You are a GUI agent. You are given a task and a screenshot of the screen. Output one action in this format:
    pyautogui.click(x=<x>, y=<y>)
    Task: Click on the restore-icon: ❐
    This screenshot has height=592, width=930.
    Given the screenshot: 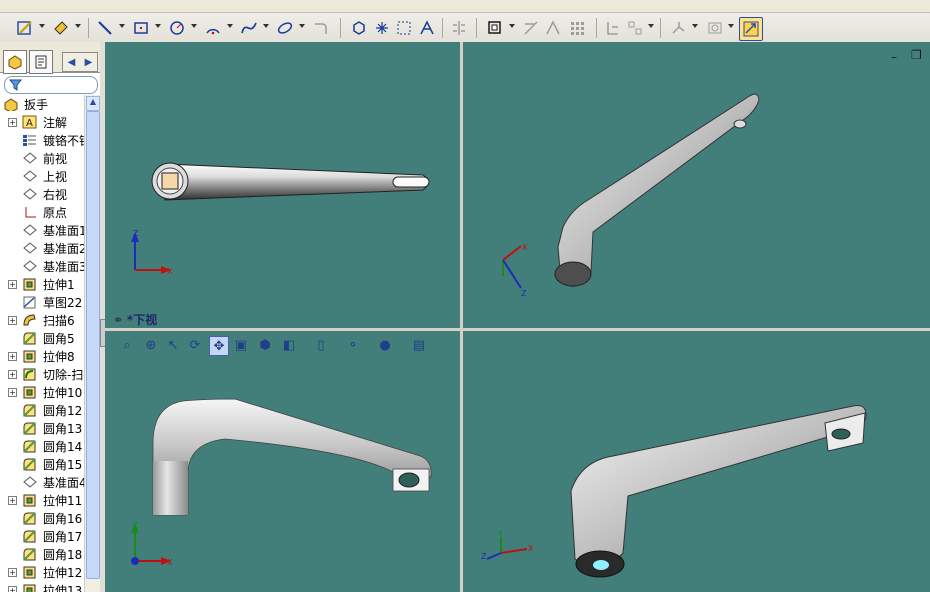 What is the action you would take?
    pyautogui.click(x=916, y=55)
    